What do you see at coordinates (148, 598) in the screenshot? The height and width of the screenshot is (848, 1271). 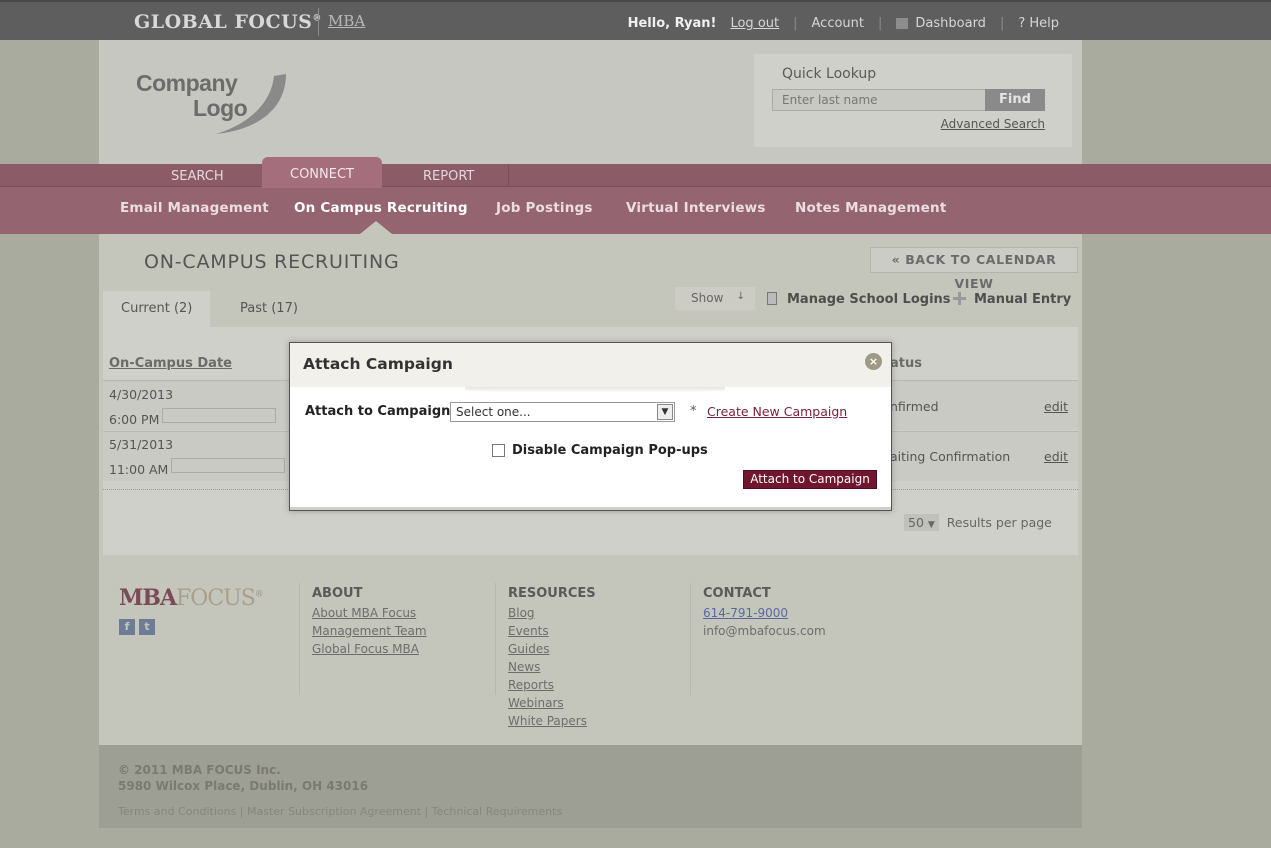 I see `footer-logo-mba: MBA` at bounding box center [148, 598].